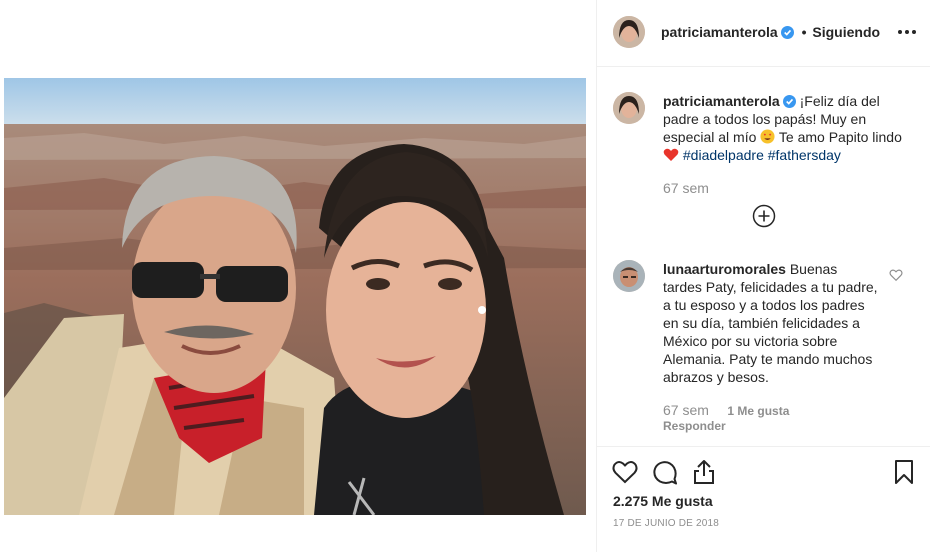 This screenshot has height=553, width=930. I want to click on post-header: patriciamanterola • Siguiendo, so click(763, 33).